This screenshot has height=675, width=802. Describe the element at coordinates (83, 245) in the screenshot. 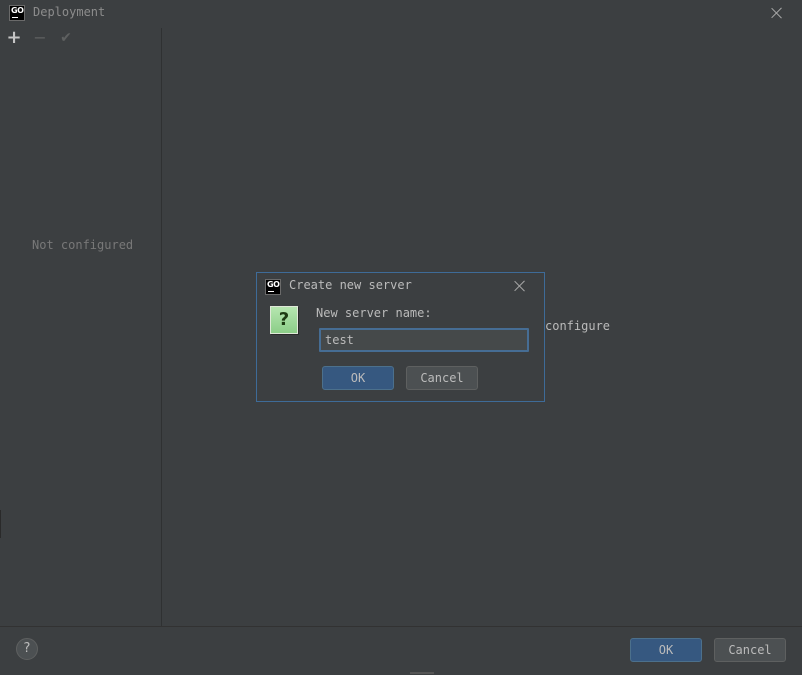

I see `empty-server-list-text: Not configured` at that location.